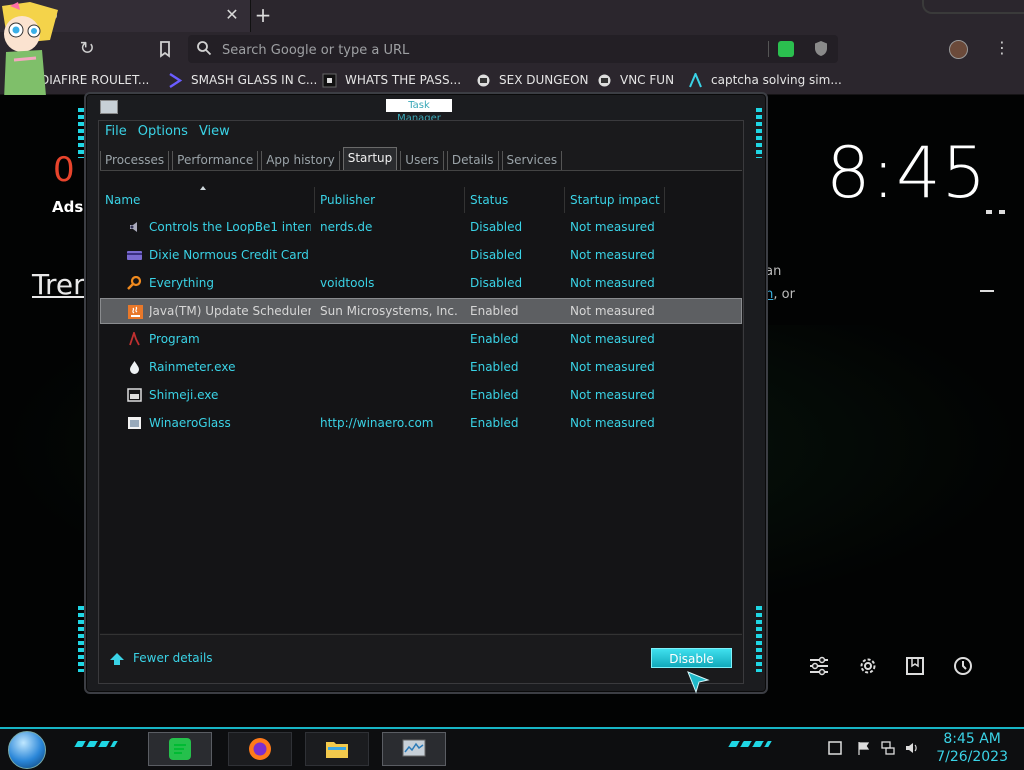 The image size is (1024, 770). I want to click on cell-publisher: nerds.de, so click(346, 227).